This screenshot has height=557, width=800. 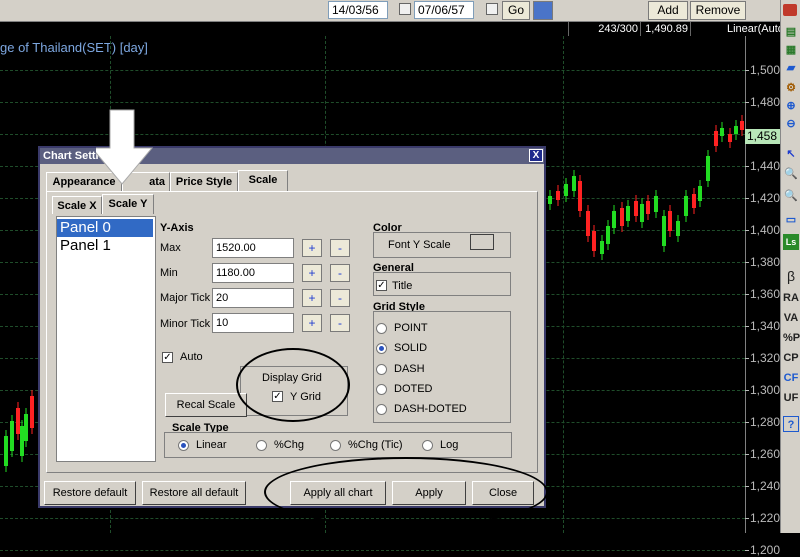 I want to click on calendar-from-icon, so click(x=405, y=9).